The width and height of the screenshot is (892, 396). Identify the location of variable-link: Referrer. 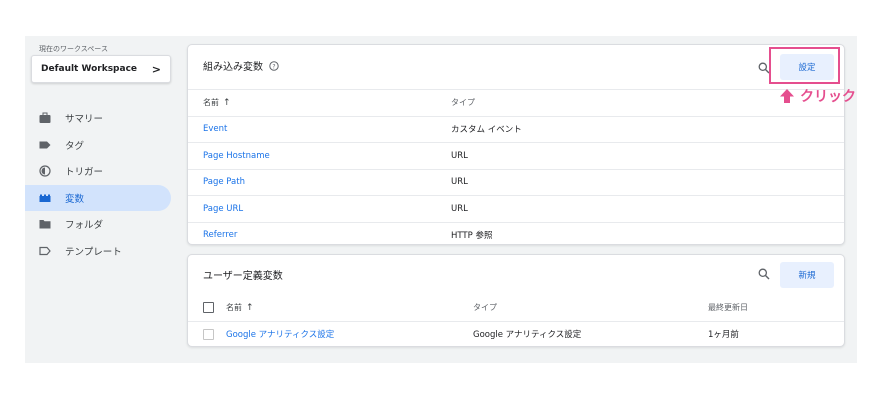
(220, 235).